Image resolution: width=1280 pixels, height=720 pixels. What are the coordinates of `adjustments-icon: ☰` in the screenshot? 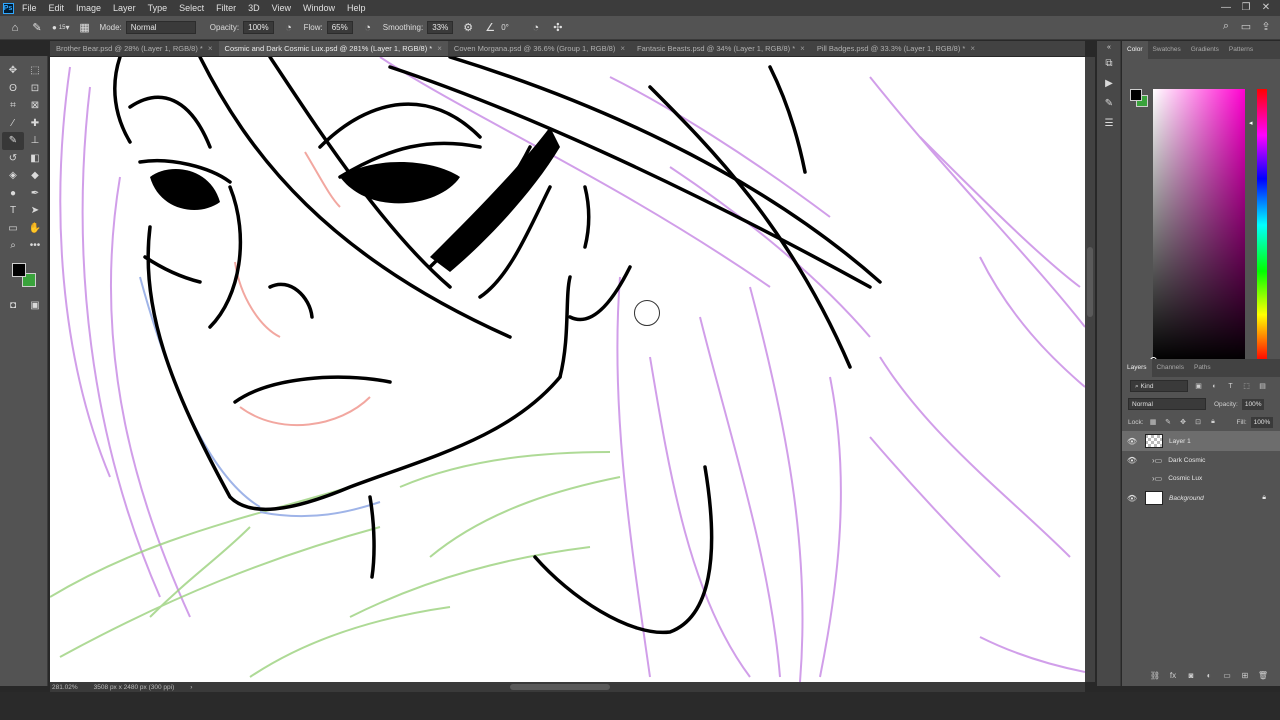 It's located at (1109, 123).